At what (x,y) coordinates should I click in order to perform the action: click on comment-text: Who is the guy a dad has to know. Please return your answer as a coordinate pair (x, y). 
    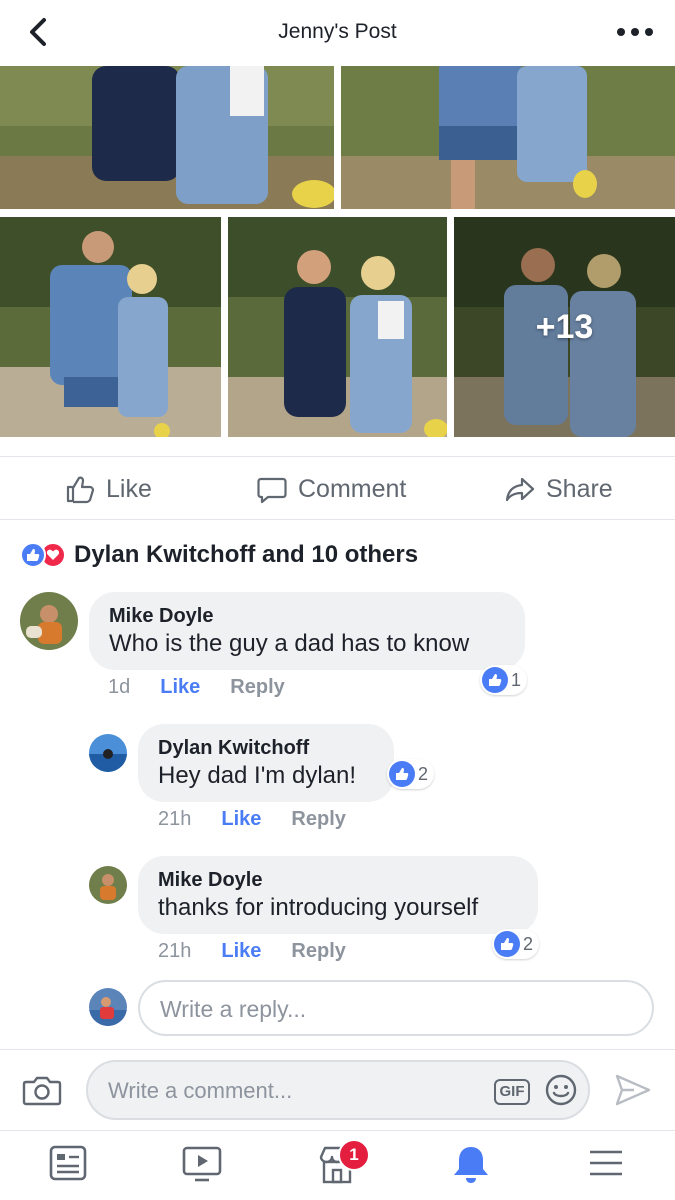
    Looking at the image, I should click on (289, 643).